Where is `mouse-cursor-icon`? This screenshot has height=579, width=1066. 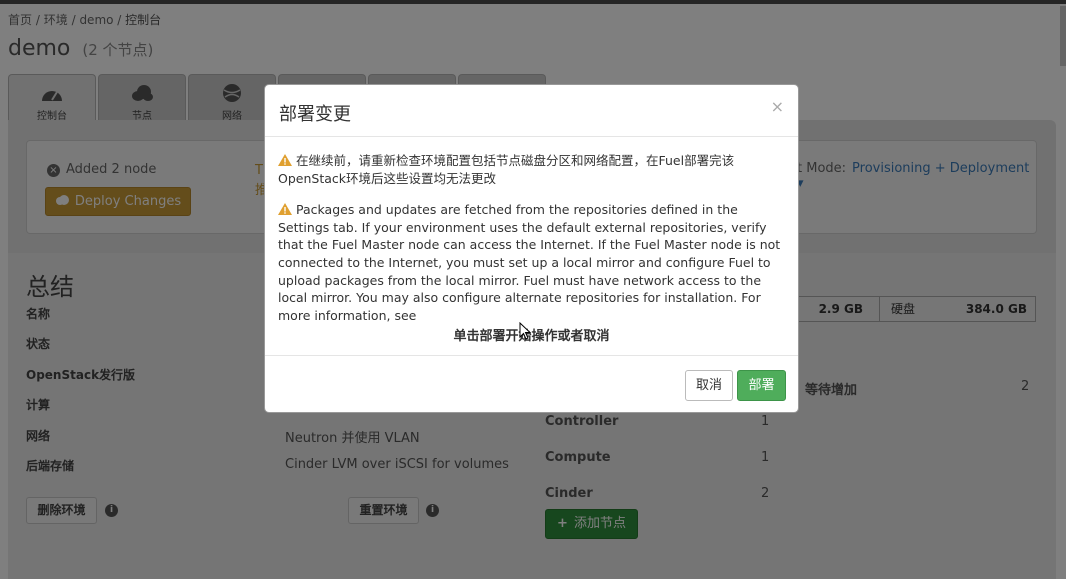
mouse-cursor-icon is located at coordinates (525, 331).